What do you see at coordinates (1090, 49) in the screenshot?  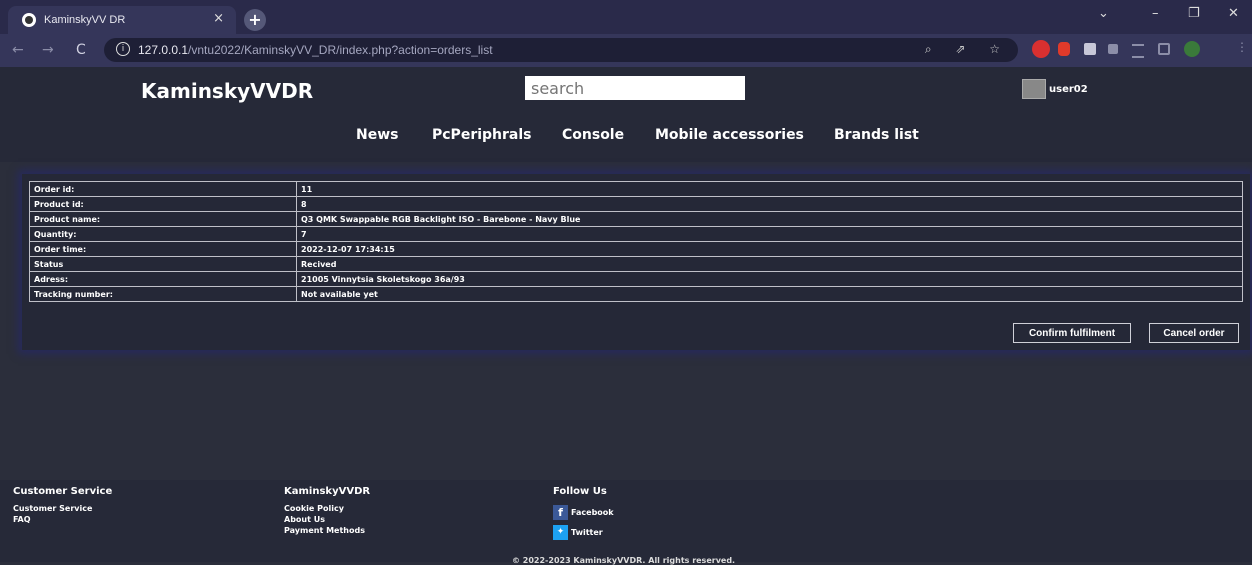 I see `extension-square-icon` at bounding box center [1090, 49].